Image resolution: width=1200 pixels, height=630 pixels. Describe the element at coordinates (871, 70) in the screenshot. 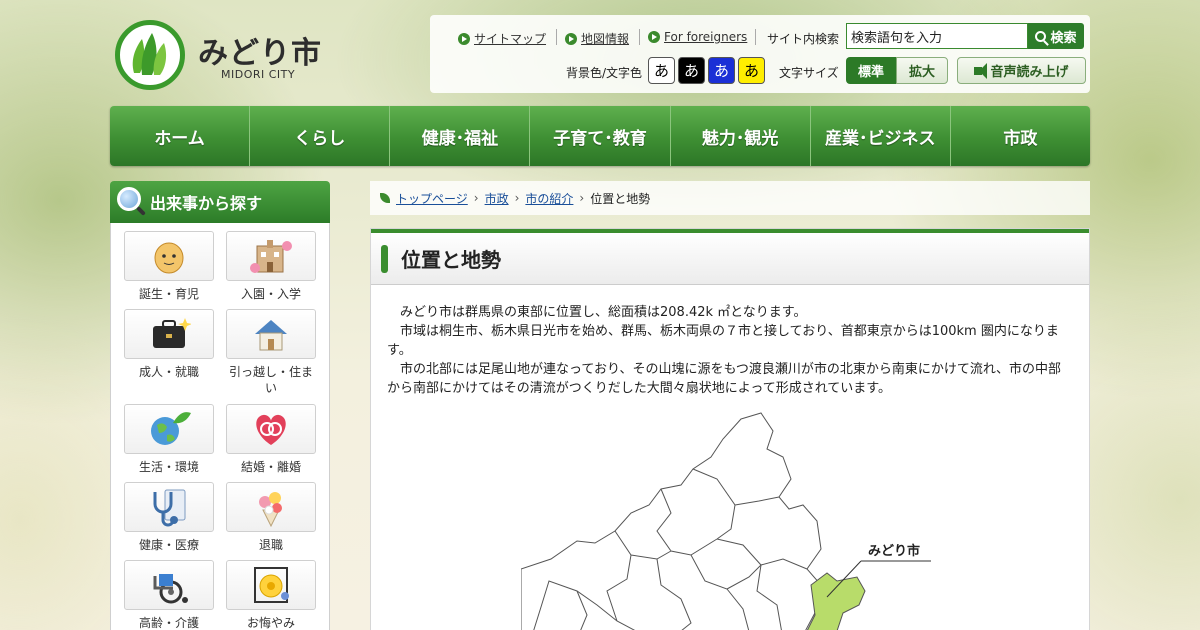

I see `text-size-standard-button: 標準` at that location.